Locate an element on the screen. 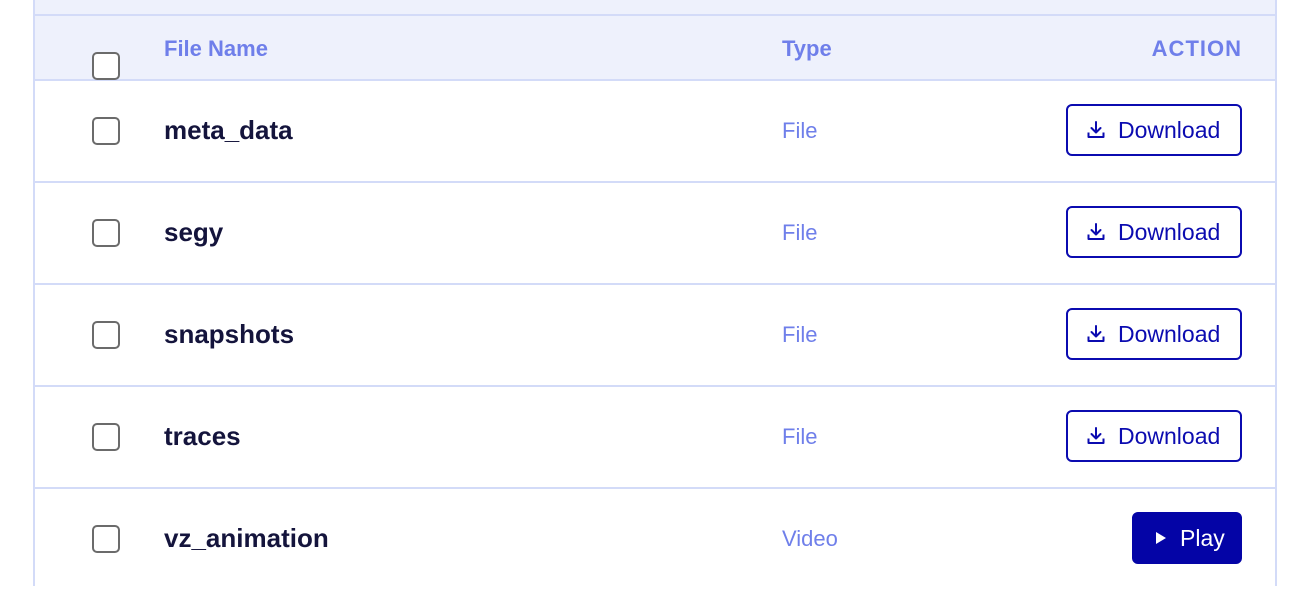 The width and height of the screenshot is (1310, 589). file-name: vz_animation is located at coordinates (246, 538).